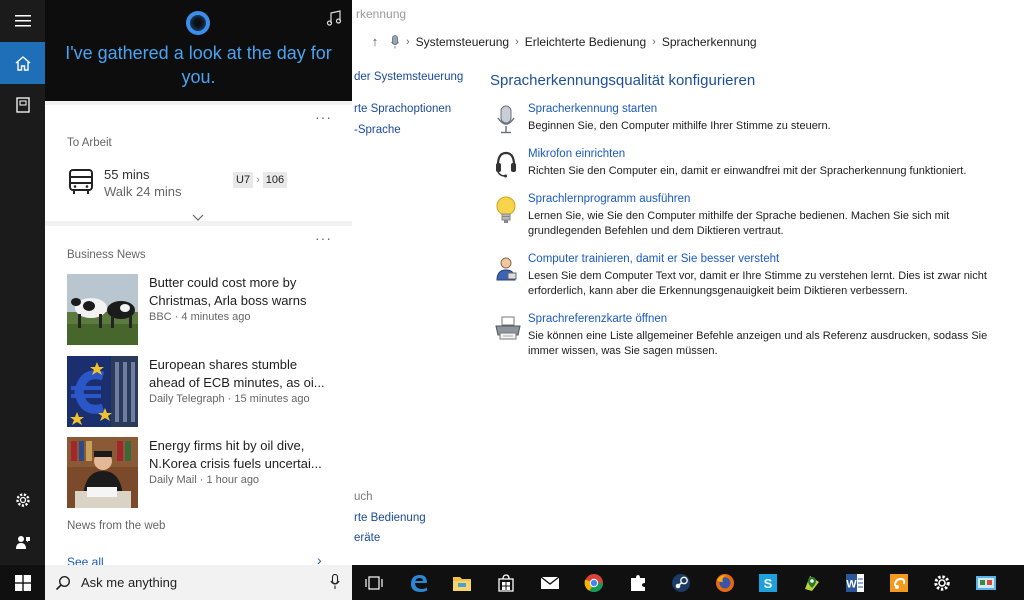  Describe the element at coordinates (395, 42) in the screenshot. I see `address-microphone-icon` at that location.